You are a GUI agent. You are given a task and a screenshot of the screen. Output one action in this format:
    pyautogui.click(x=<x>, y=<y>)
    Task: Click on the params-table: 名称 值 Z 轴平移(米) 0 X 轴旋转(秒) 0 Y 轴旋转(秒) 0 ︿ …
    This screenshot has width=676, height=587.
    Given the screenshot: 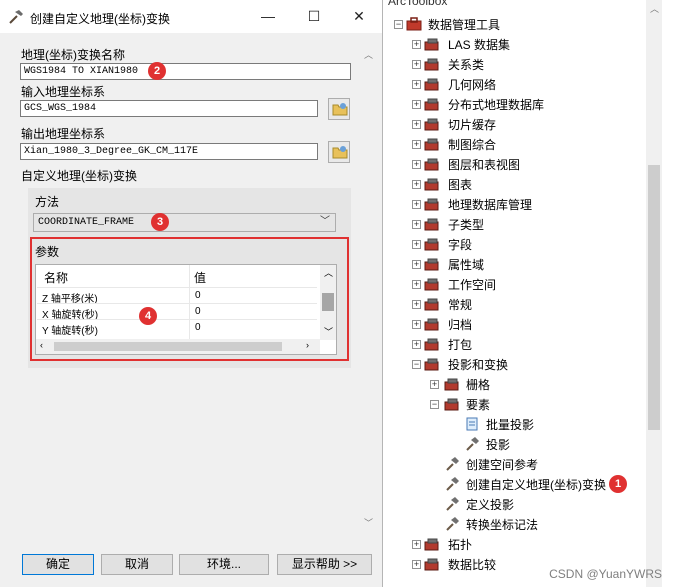 What is the action you would take?
    pyautogui.click(x=186, y=309)
    